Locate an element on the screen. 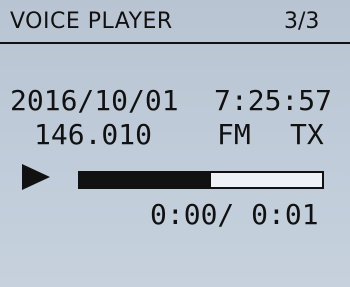 This screenshot has width=350, height=287. page-indicator: 3/3 is located at coordinates (302, 21).